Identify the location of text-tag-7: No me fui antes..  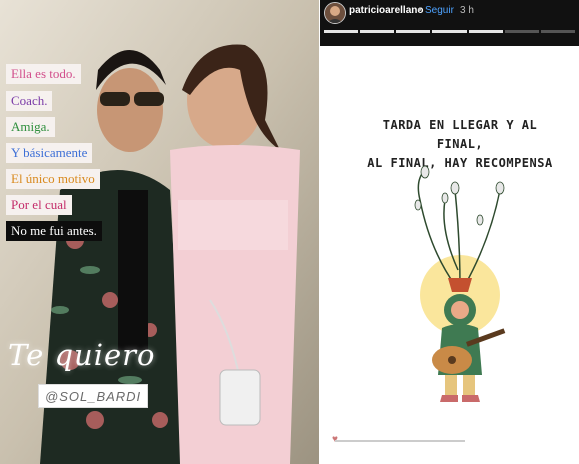
(54, 231).